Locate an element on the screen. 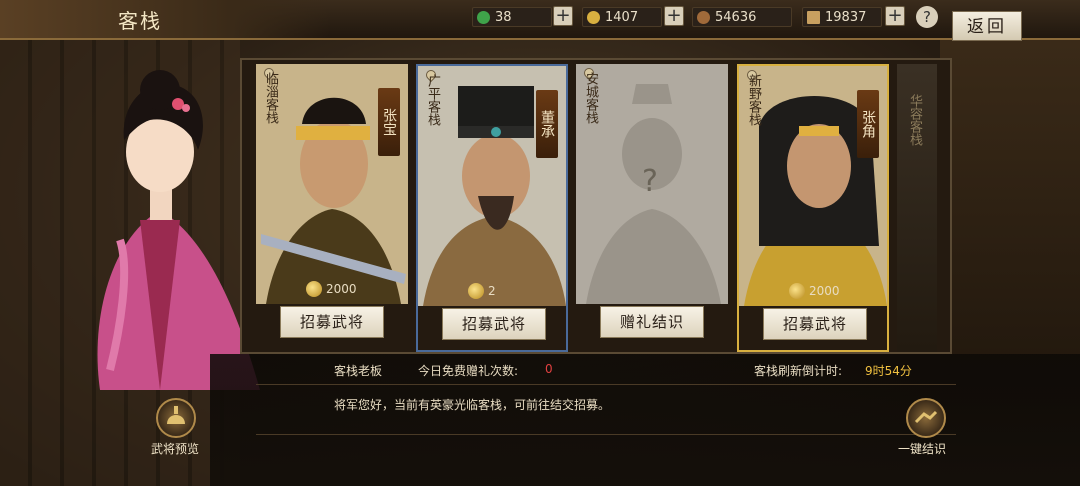  gold-resource: 1407 is located at coordinates (622, 17).